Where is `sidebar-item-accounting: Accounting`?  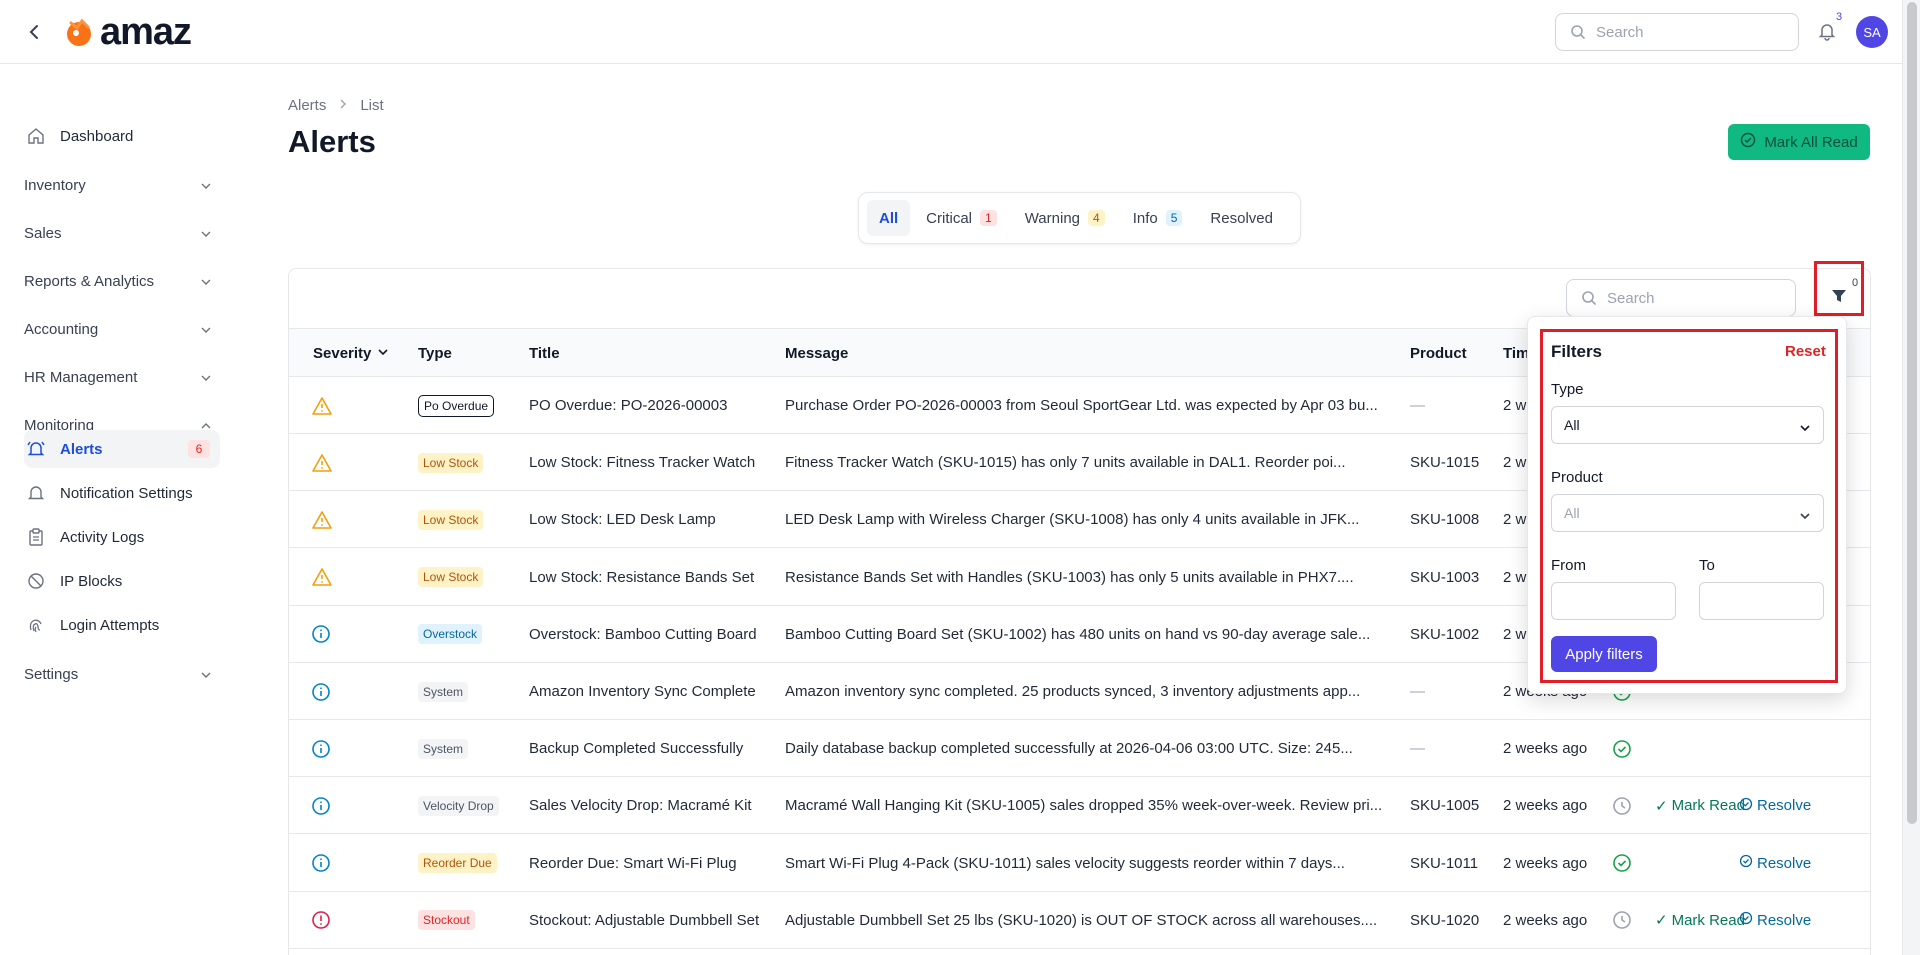 sidebar-item-accounting: Accounting is located at coordinates (122, 329).